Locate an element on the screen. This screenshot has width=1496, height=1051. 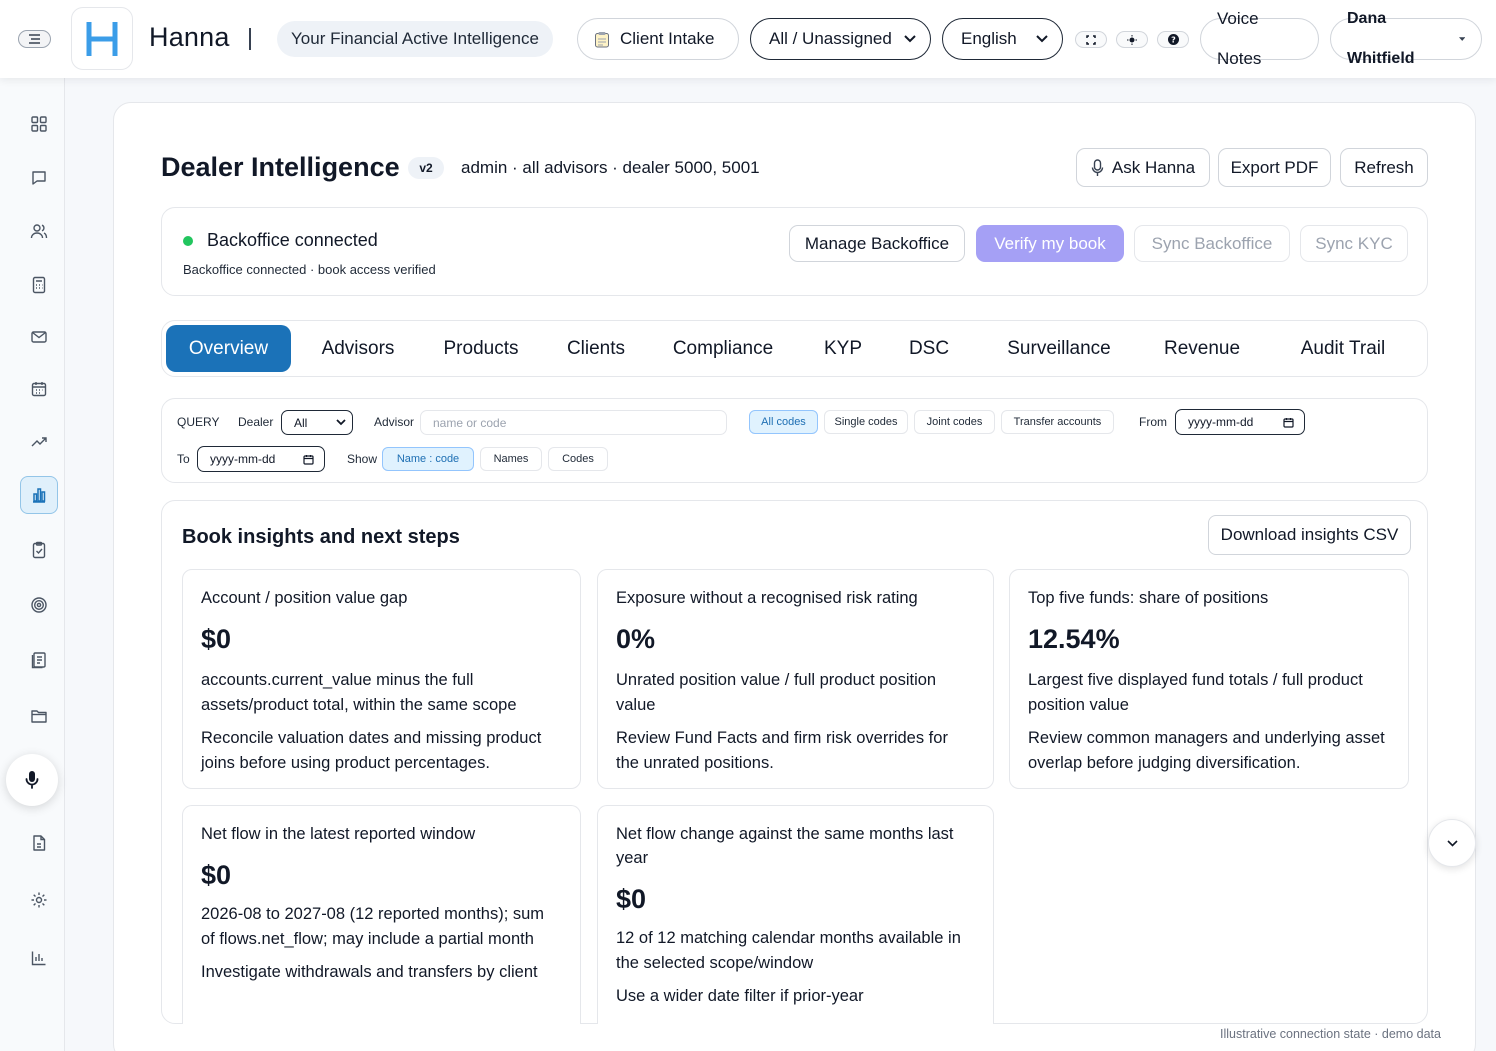
sidebar-item-dashboard is located at coordinates (39, 124).